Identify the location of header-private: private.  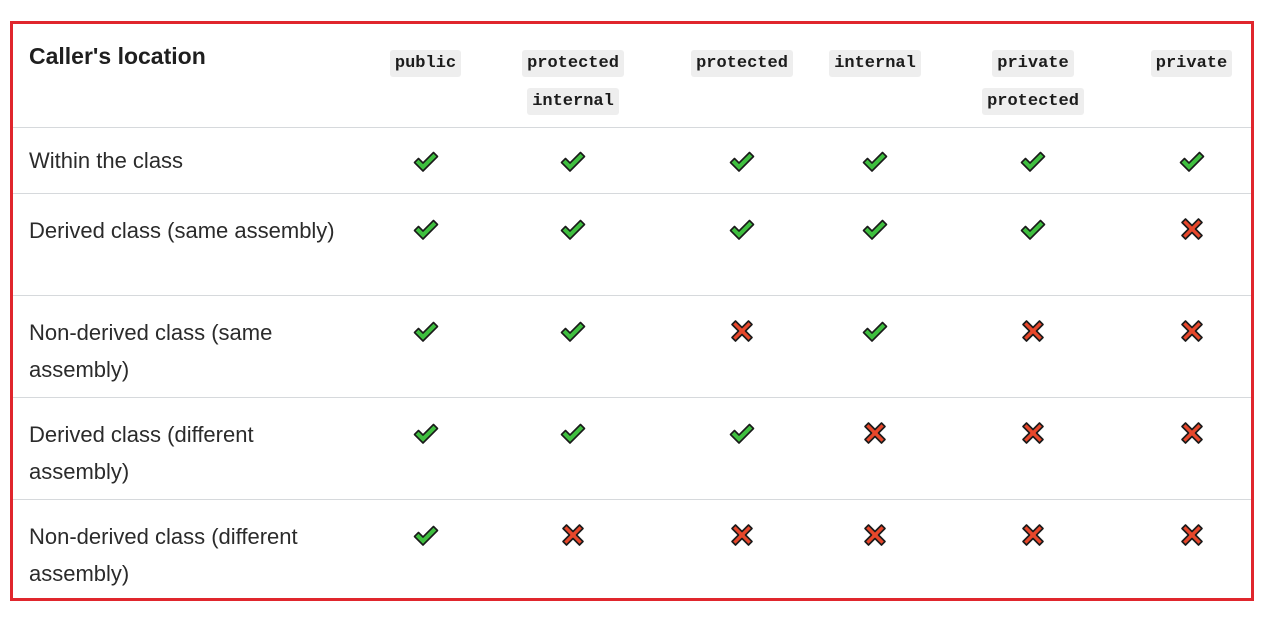
(1191, 75).